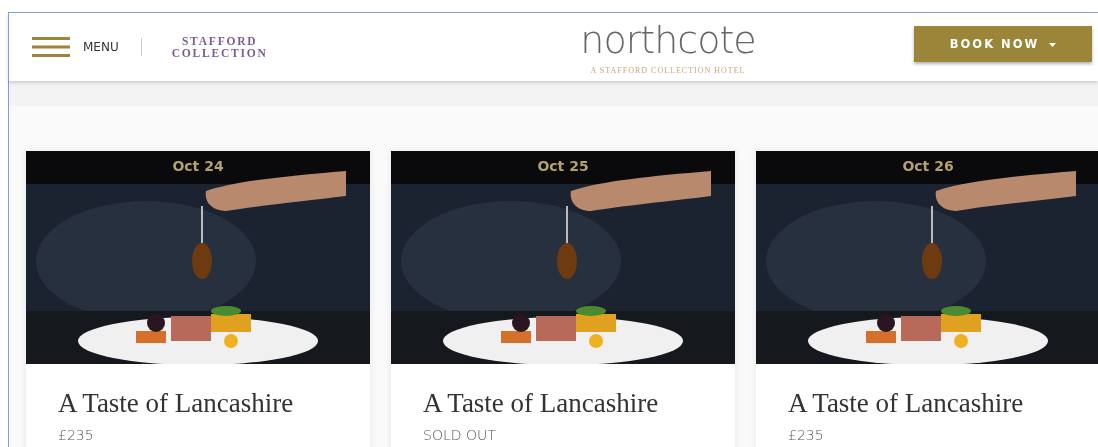 This screenshot has width=1098, height=447. What do you see at coordinates (1053, 44) in the screenshot?
I see `caret-icon` at bounding box center [1053, 44].